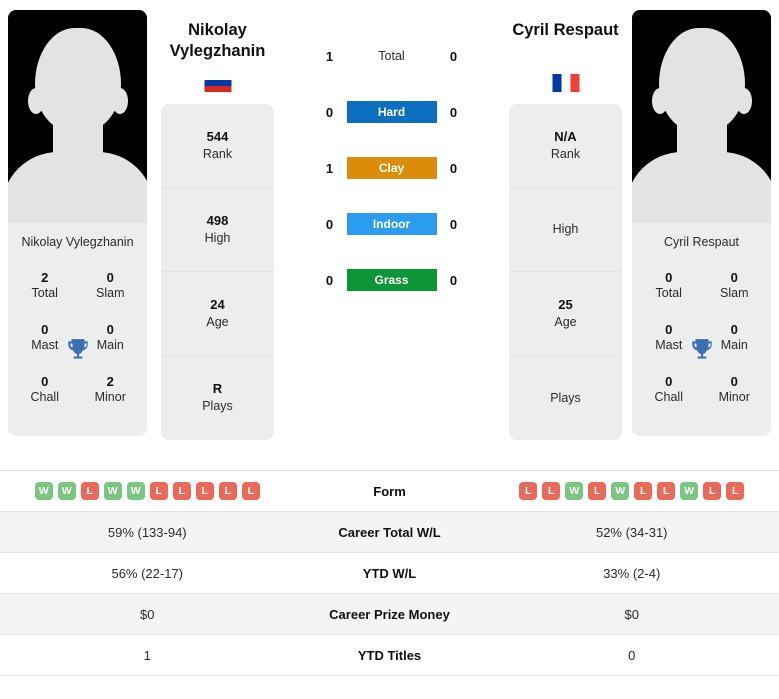 The height and width of the screenshot is (699, 779). What do you see at coordinates (631, 532) in the screenshot?
I see `right-value: 52% (34-31)` at bounding box center [631, 532].